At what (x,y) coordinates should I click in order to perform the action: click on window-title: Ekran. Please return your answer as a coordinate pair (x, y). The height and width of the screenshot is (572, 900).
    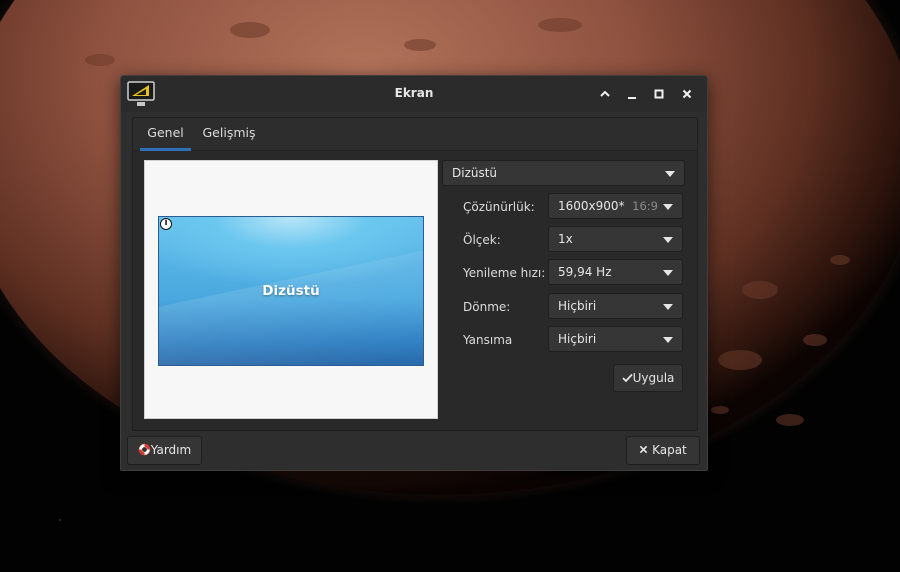
    Looking at the image, I should click on (414, 93).